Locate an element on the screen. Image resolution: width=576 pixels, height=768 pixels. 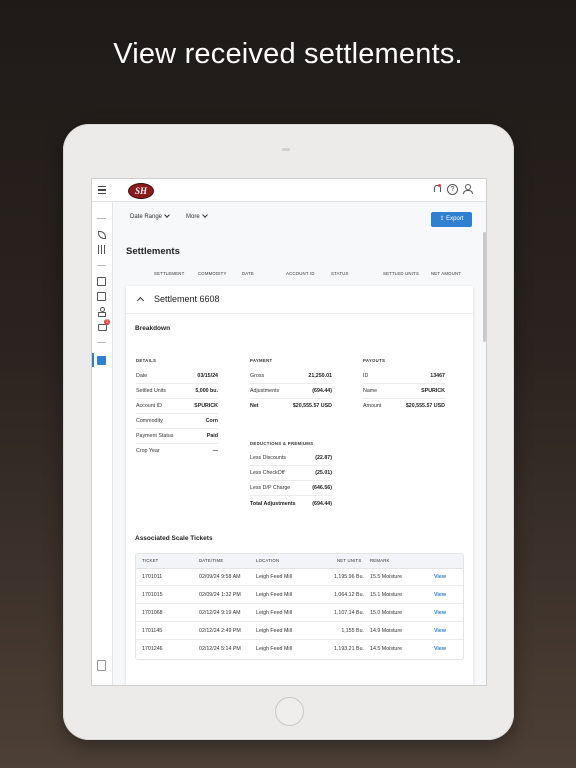
payment-row: Gross 21,250.01 is located at coordinates (291, 376).